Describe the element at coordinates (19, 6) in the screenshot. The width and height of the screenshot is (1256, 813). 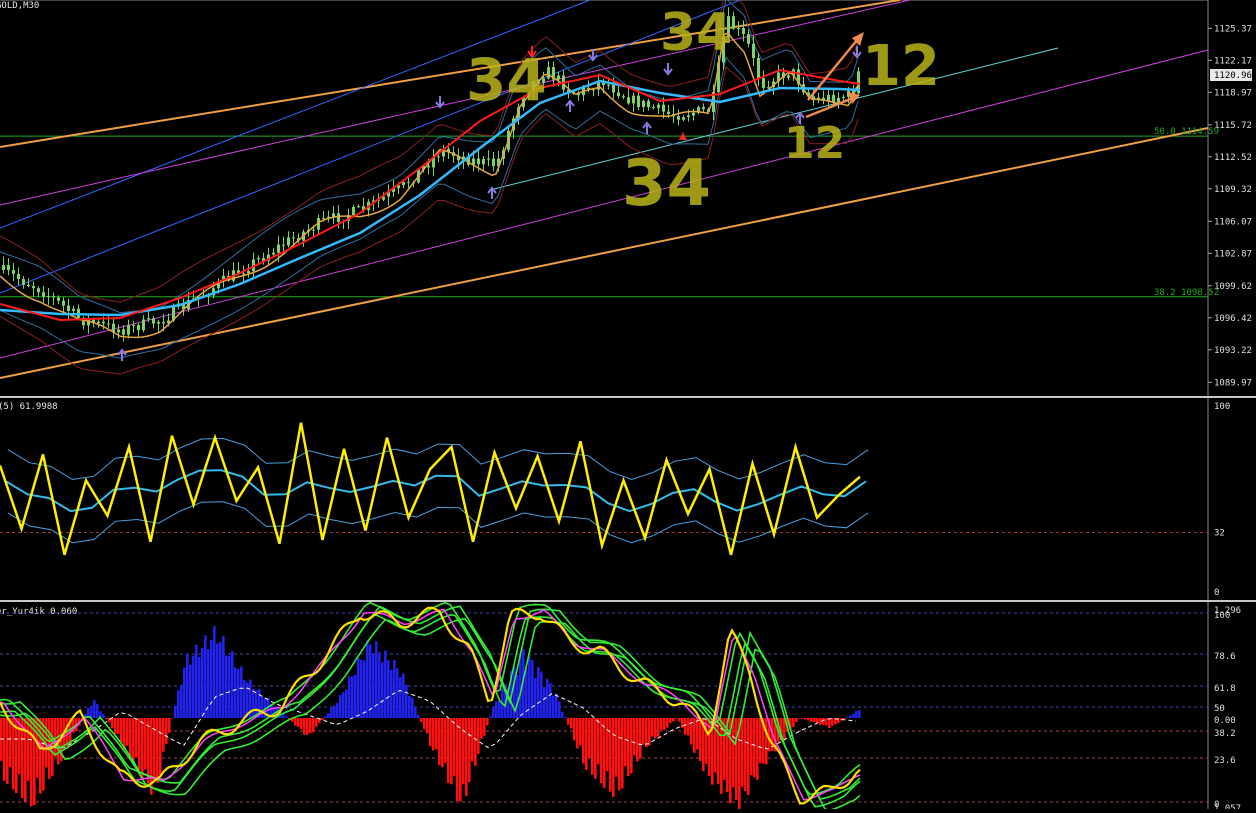
I see `chart-title: GOLD,M30` at that location.